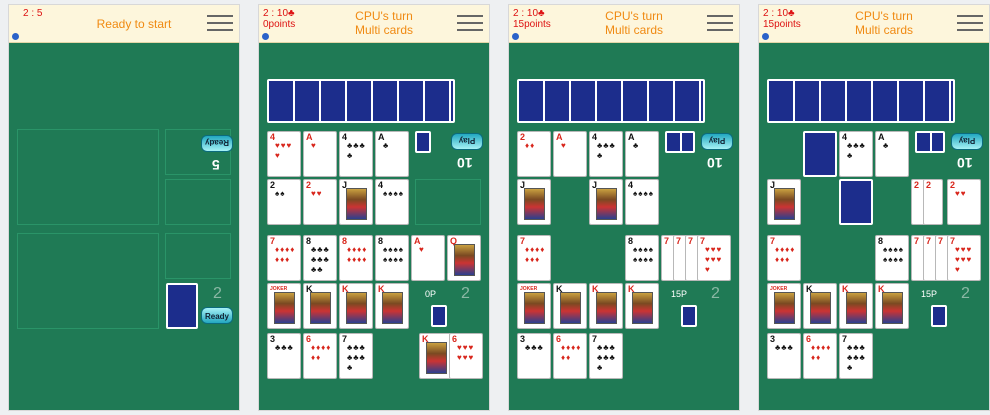  What do you see at coordinates (284, 154) in the screenshot?
I see `card-four-hearts: 4 ♥♥♥♥` at bounding box center [284, 154].